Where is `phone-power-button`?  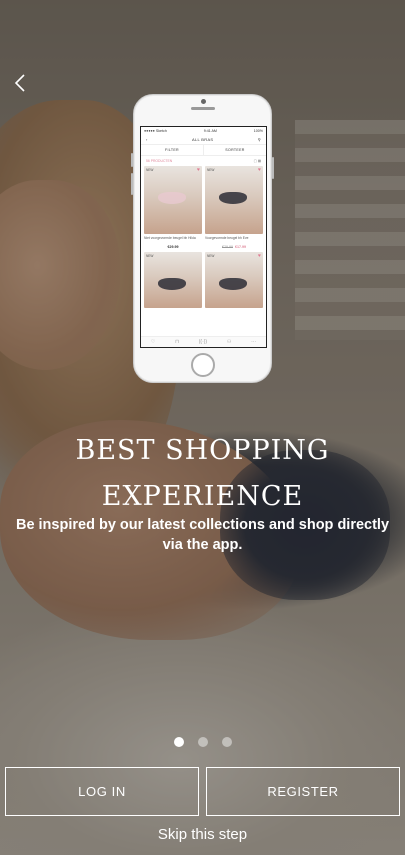 phone-power-button is located at coordinates (273, 168).